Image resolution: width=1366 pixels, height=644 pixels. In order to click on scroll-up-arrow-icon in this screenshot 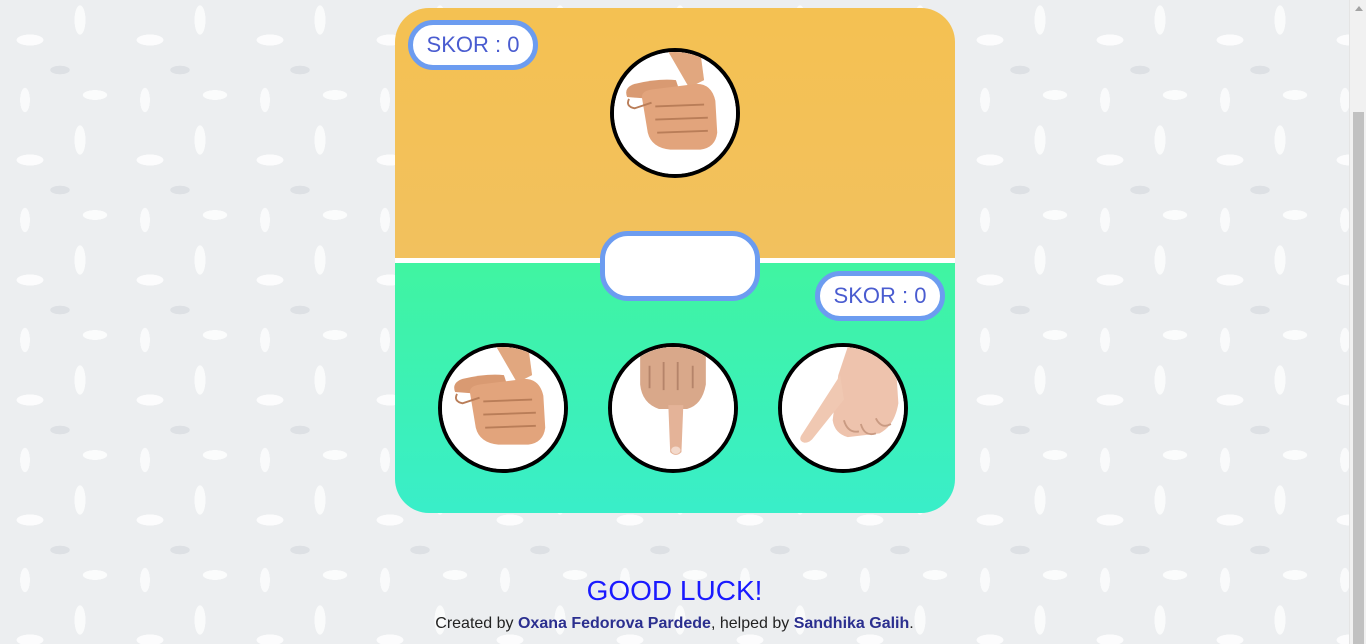, I will do `click(1358, 8)`.